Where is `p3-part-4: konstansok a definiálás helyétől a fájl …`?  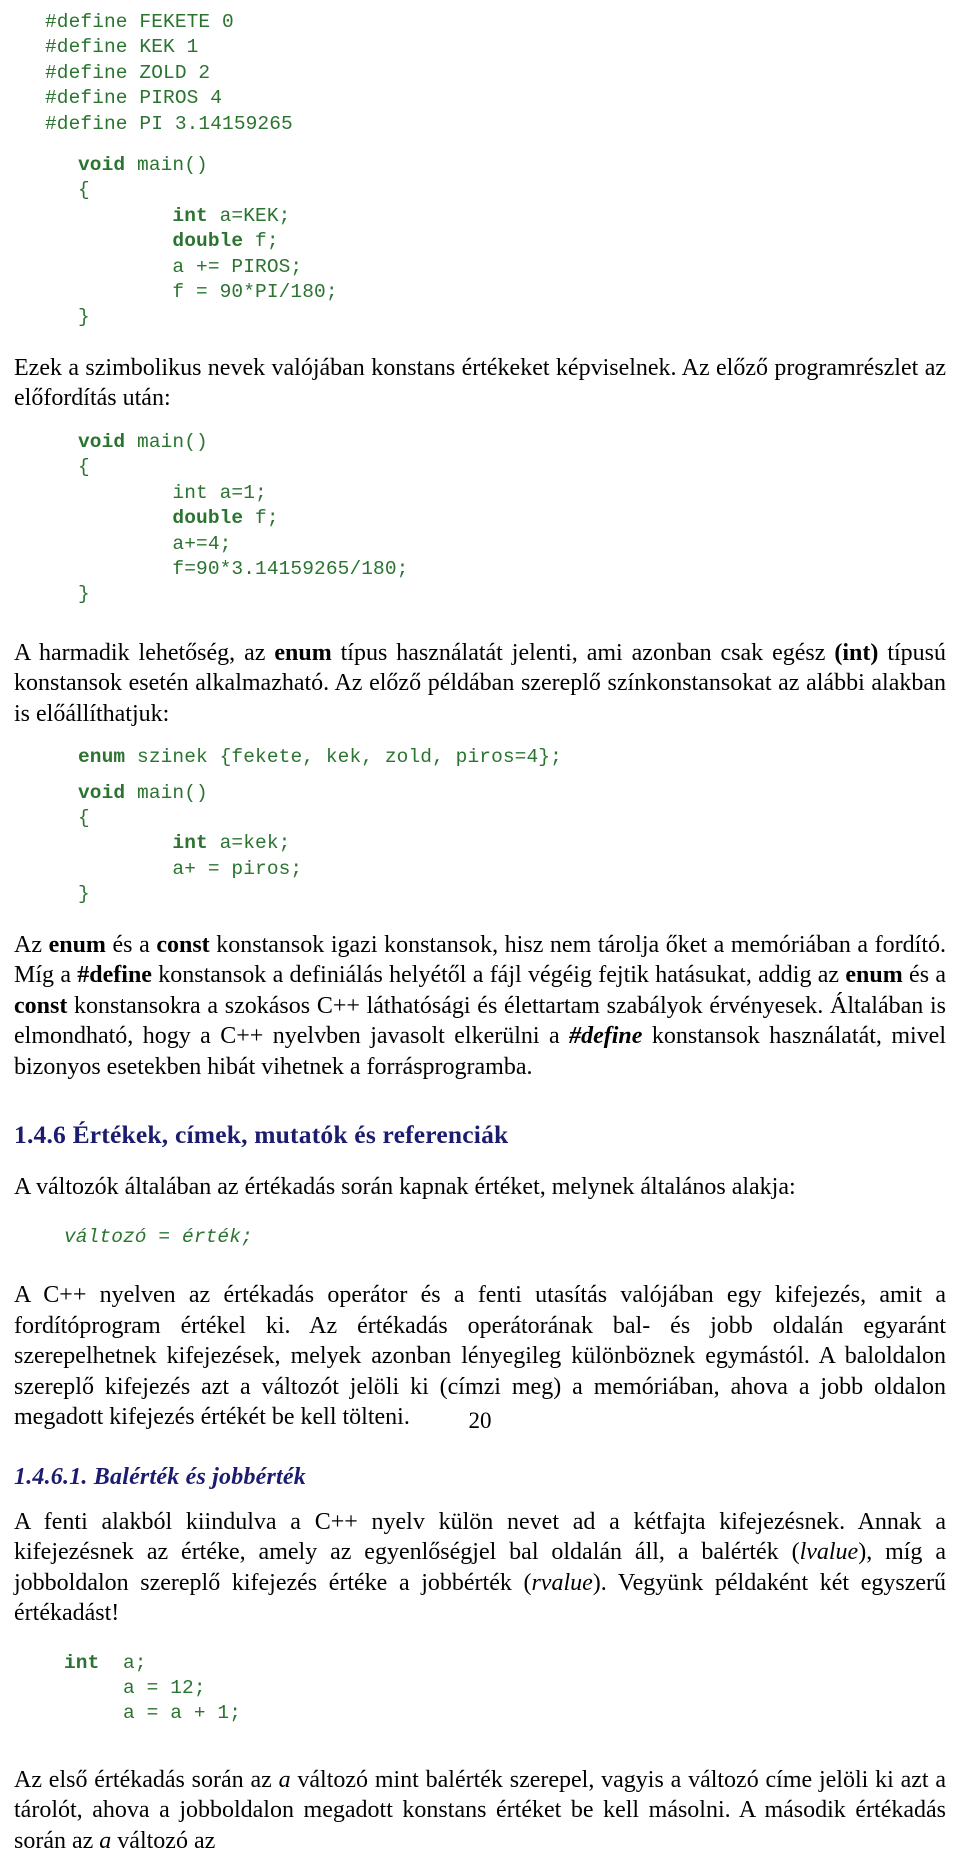
p3-part-4: konstansok a definiálás helyétől a fájl … is located at coordinates (498, 975).